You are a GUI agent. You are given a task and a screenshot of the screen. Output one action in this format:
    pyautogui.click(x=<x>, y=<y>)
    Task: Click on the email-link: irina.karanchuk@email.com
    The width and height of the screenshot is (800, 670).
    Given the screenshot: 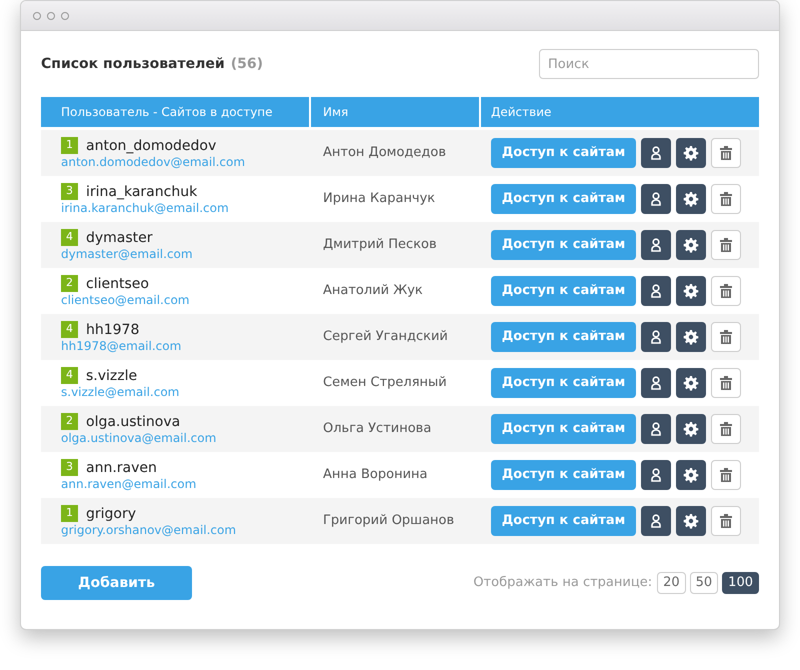 What is the action you would take?
    pyautogui.click(x=145, y=208)
    